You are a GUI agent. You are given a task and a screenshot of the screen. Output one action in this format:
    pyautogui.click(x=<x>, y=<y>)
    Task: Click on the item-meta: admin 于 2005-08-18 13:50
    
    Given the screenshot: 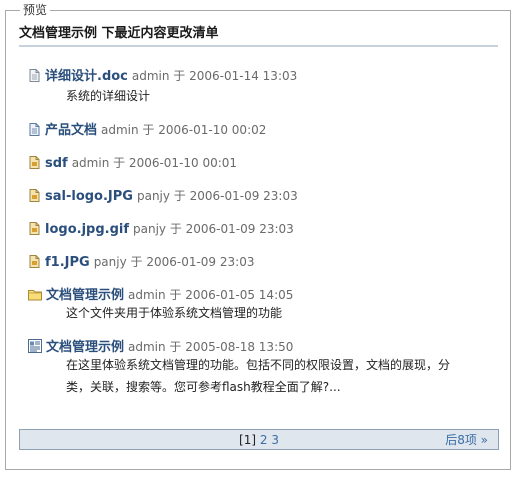 What is the action you would take?
    pyautogui.click(x=211, y=347)
    